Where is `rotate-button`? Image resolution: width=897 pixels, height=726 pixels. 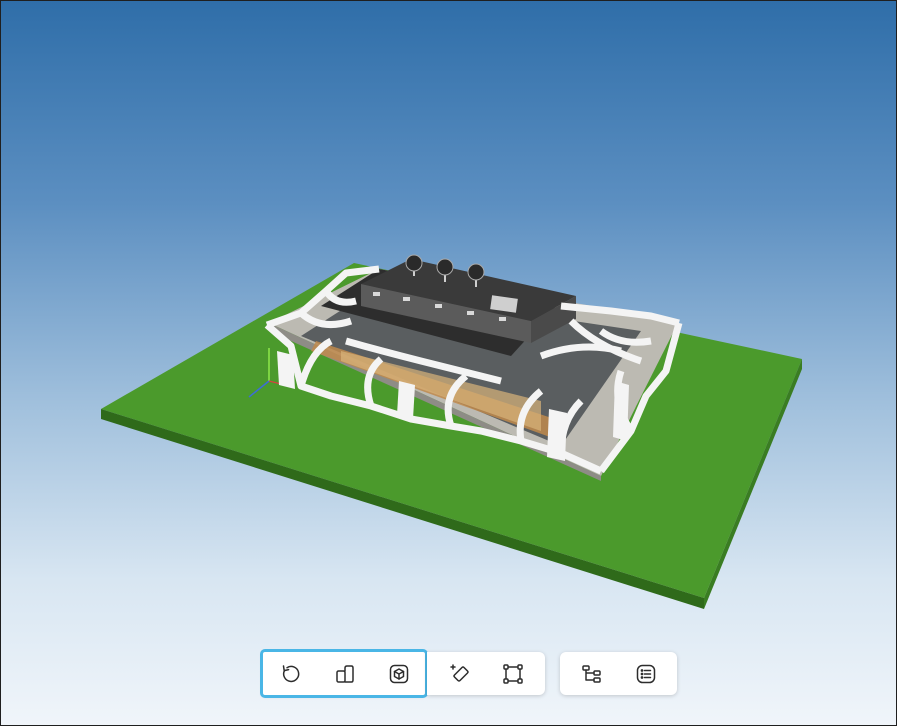 rotate-button is located at coordinates (291, 674).